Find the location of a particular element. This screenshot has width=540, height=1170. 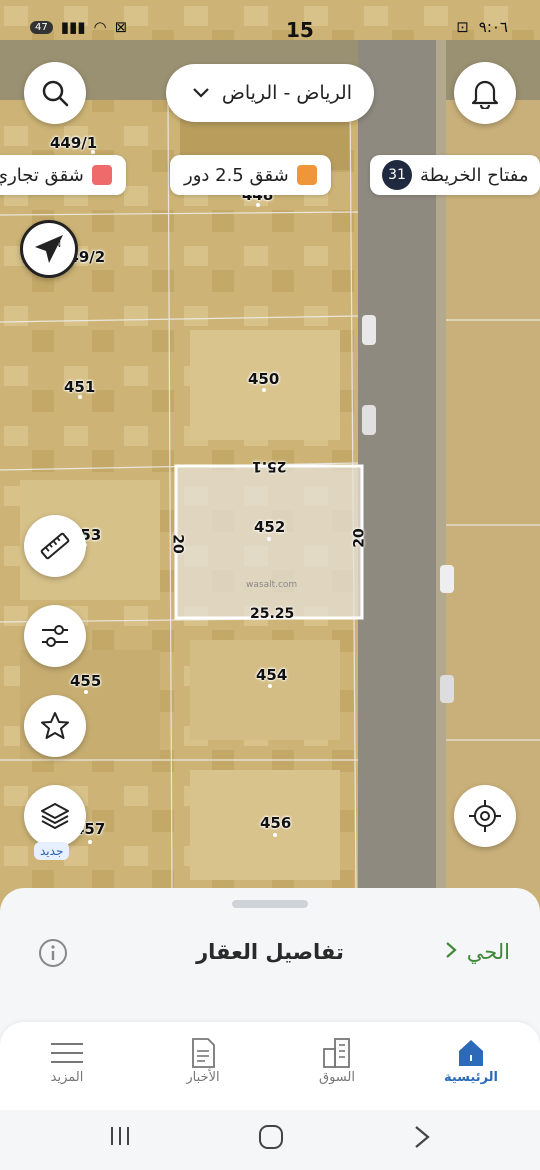

ruler-icon is located at coordinates (55, 546).